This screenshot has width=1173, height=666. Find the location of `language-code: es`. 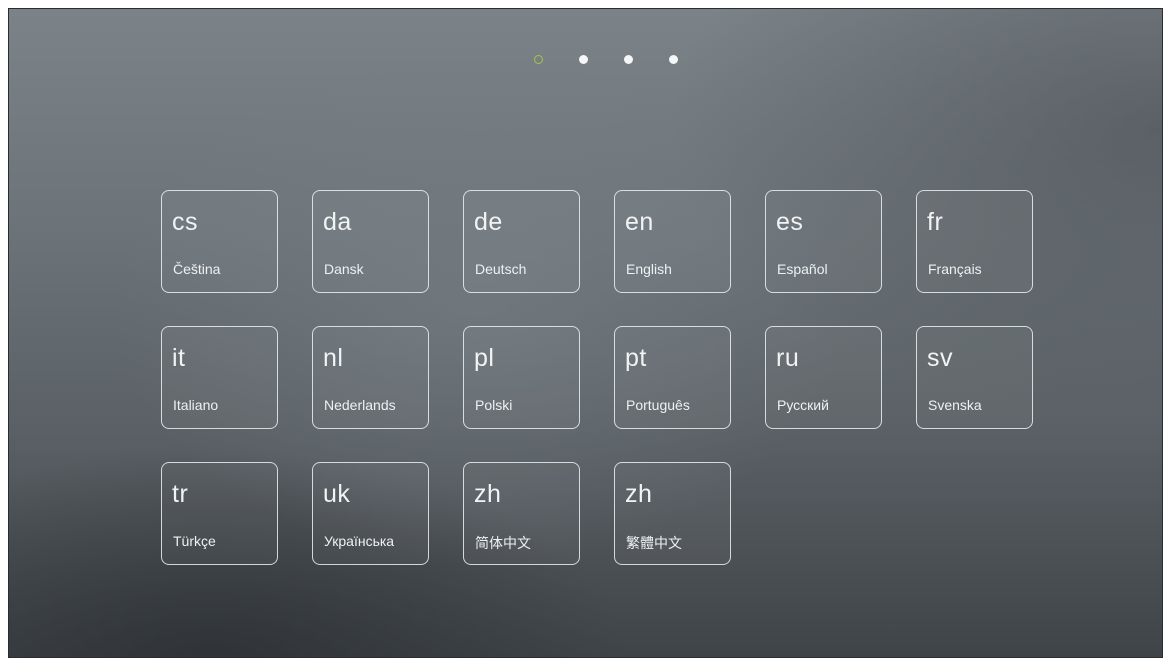

language-code: es is located at coordinates (790, 222).